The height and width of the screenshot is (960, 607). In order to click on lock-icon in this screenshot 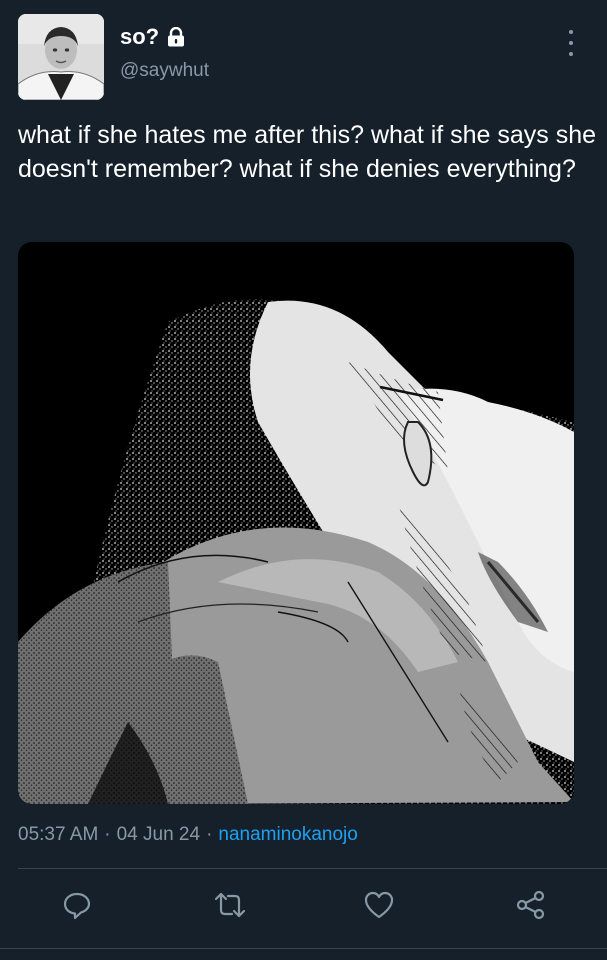, I will do `click(176, 36)`.